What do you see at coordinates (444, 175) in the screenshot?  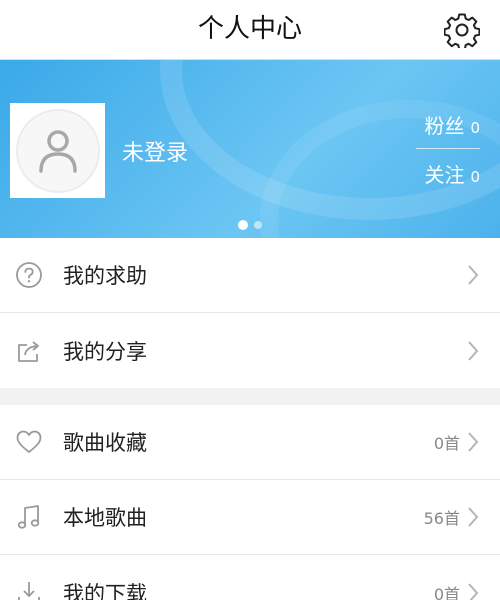 I see `following-label: 关注` at bounding box center [444, 175].